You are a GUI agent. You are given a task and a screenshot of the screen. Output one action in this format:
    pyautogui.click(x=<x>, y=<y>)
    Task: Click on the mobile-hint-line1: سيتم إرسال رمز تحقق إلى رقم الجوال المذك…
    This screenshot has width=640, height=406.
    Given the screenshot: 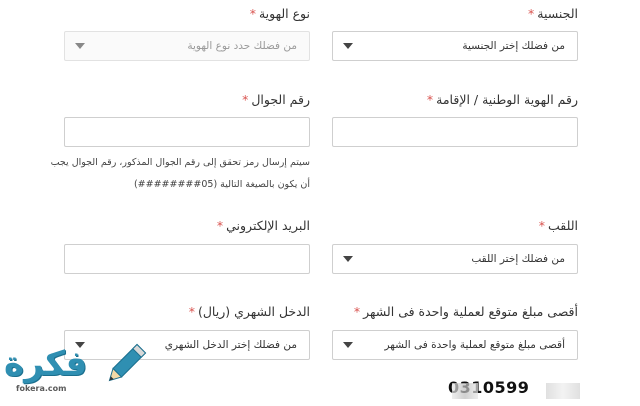 What is the action you would take?
    pyautogui.click(x=180, y=162)
    